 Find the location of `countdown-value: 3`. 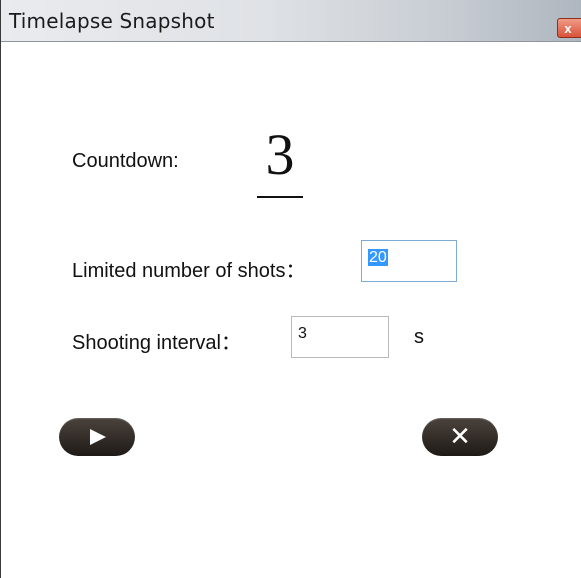

countdown-value: 3 is located at coordinates (280, 154).